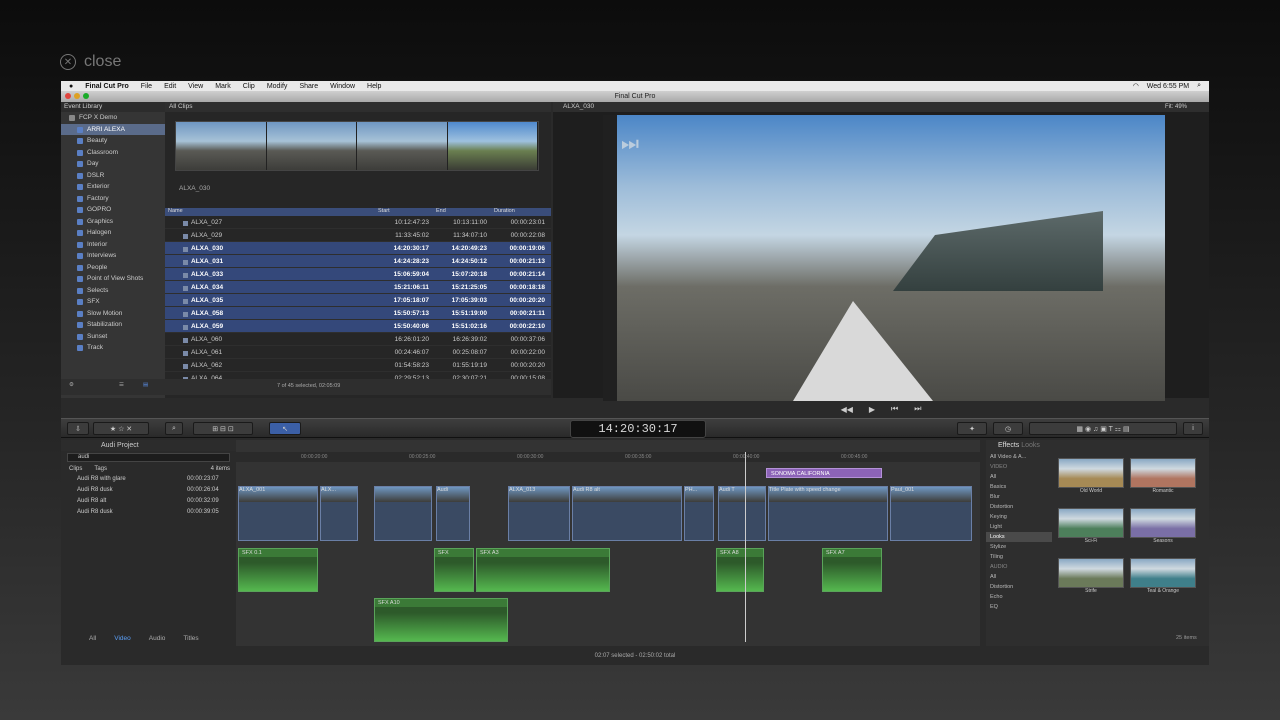  What do you see at coordinates (75, 469) in the screenshot?
I see `index-tab-clips: Clips` at bounding box center [75, 469].